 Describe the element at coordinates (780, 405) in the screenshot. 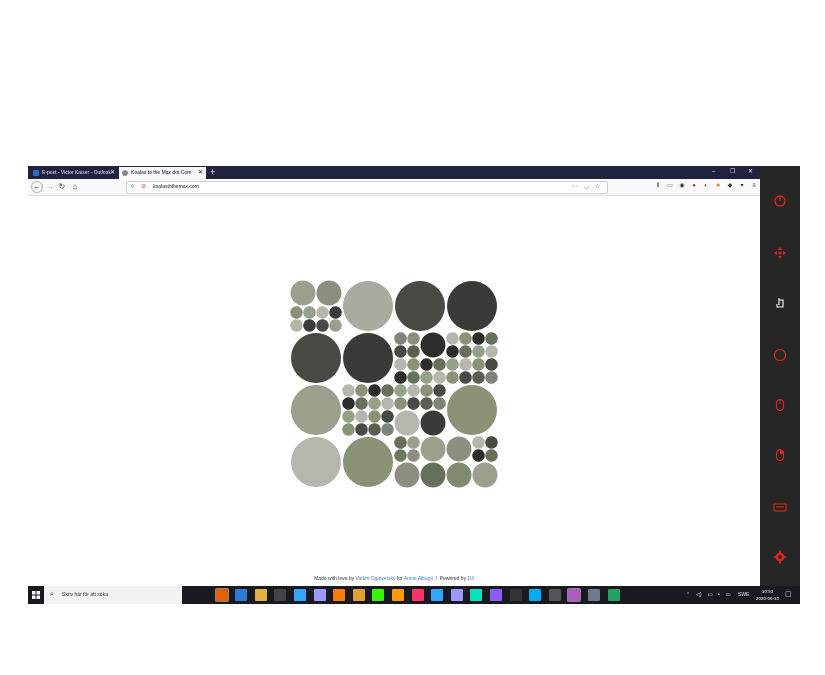

I see `mouse-icon` at that location.